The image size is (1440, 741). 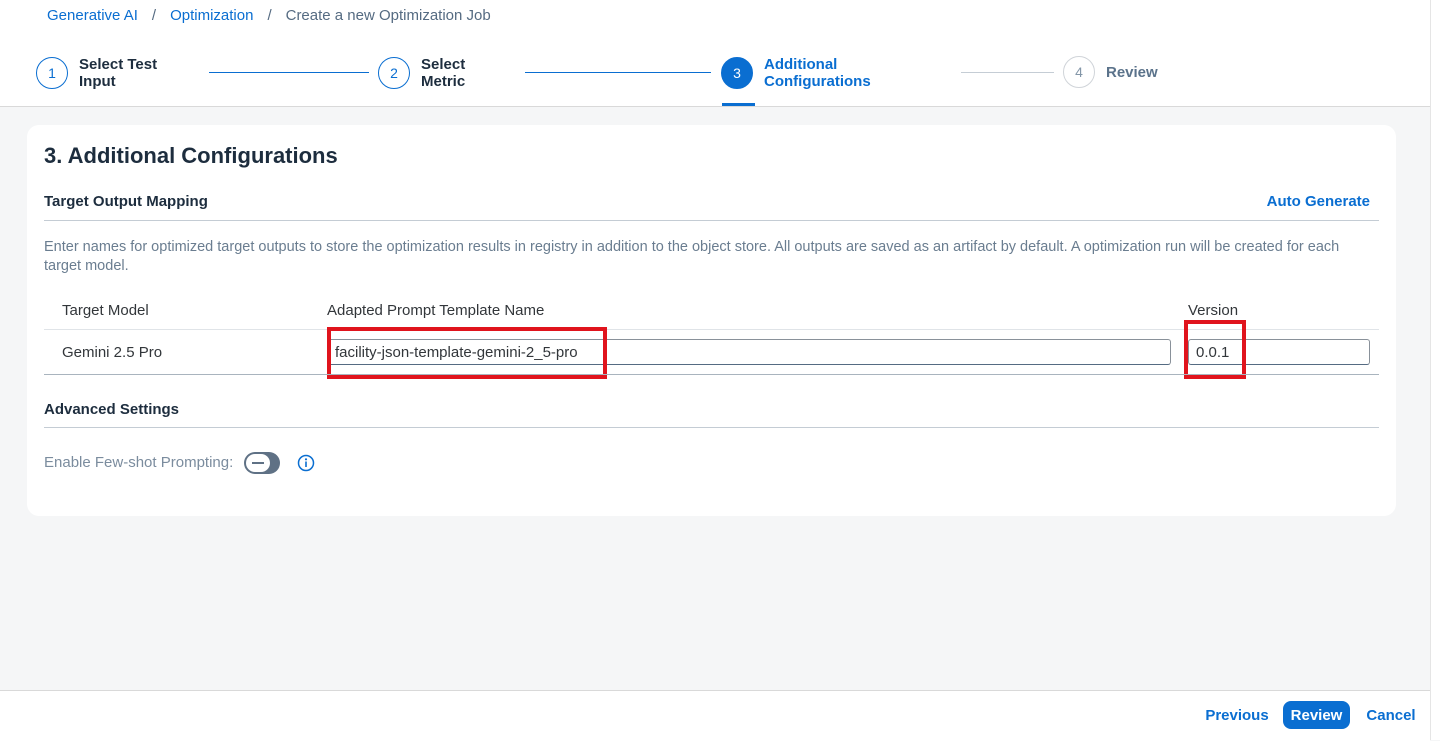 I want to click on footer-bar: Previous Review Cancel, so click(x=715, y=715).